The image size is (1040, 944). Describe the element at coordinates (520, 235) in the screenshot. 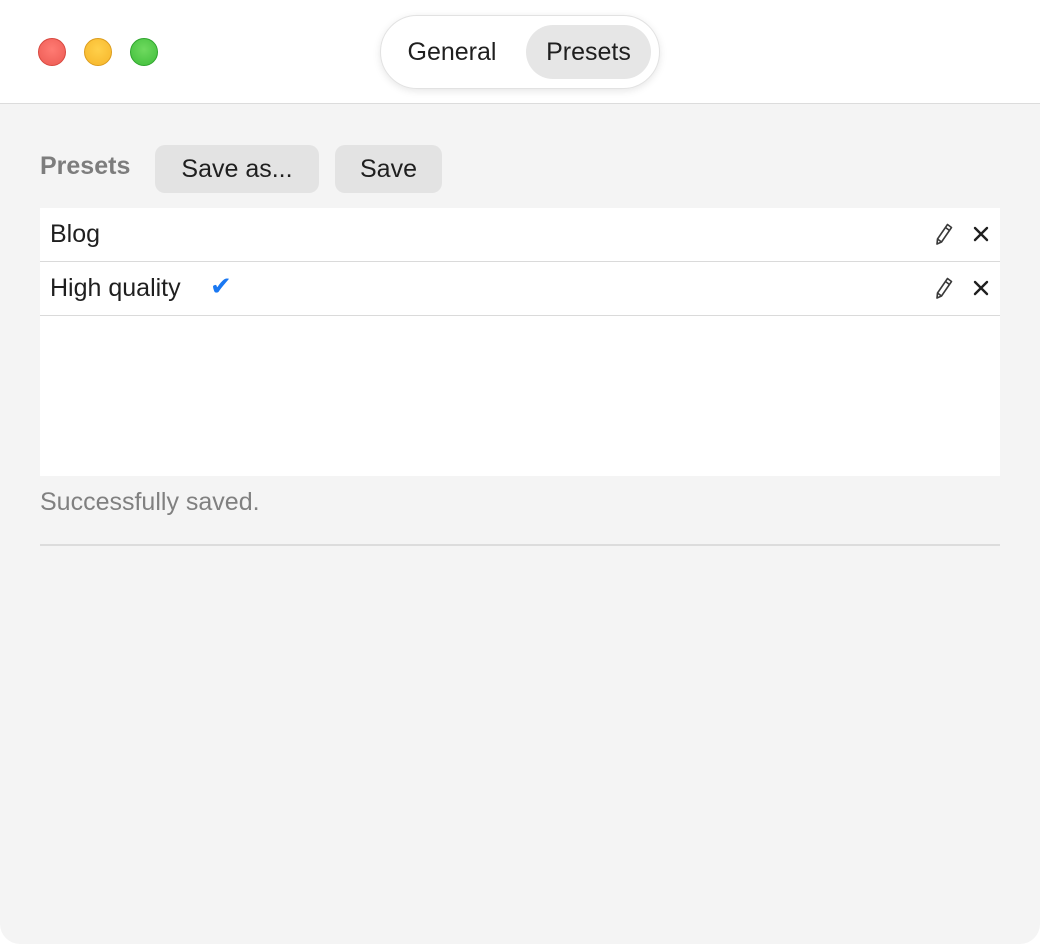

I see `preset-row-blog: Blog` at that location.